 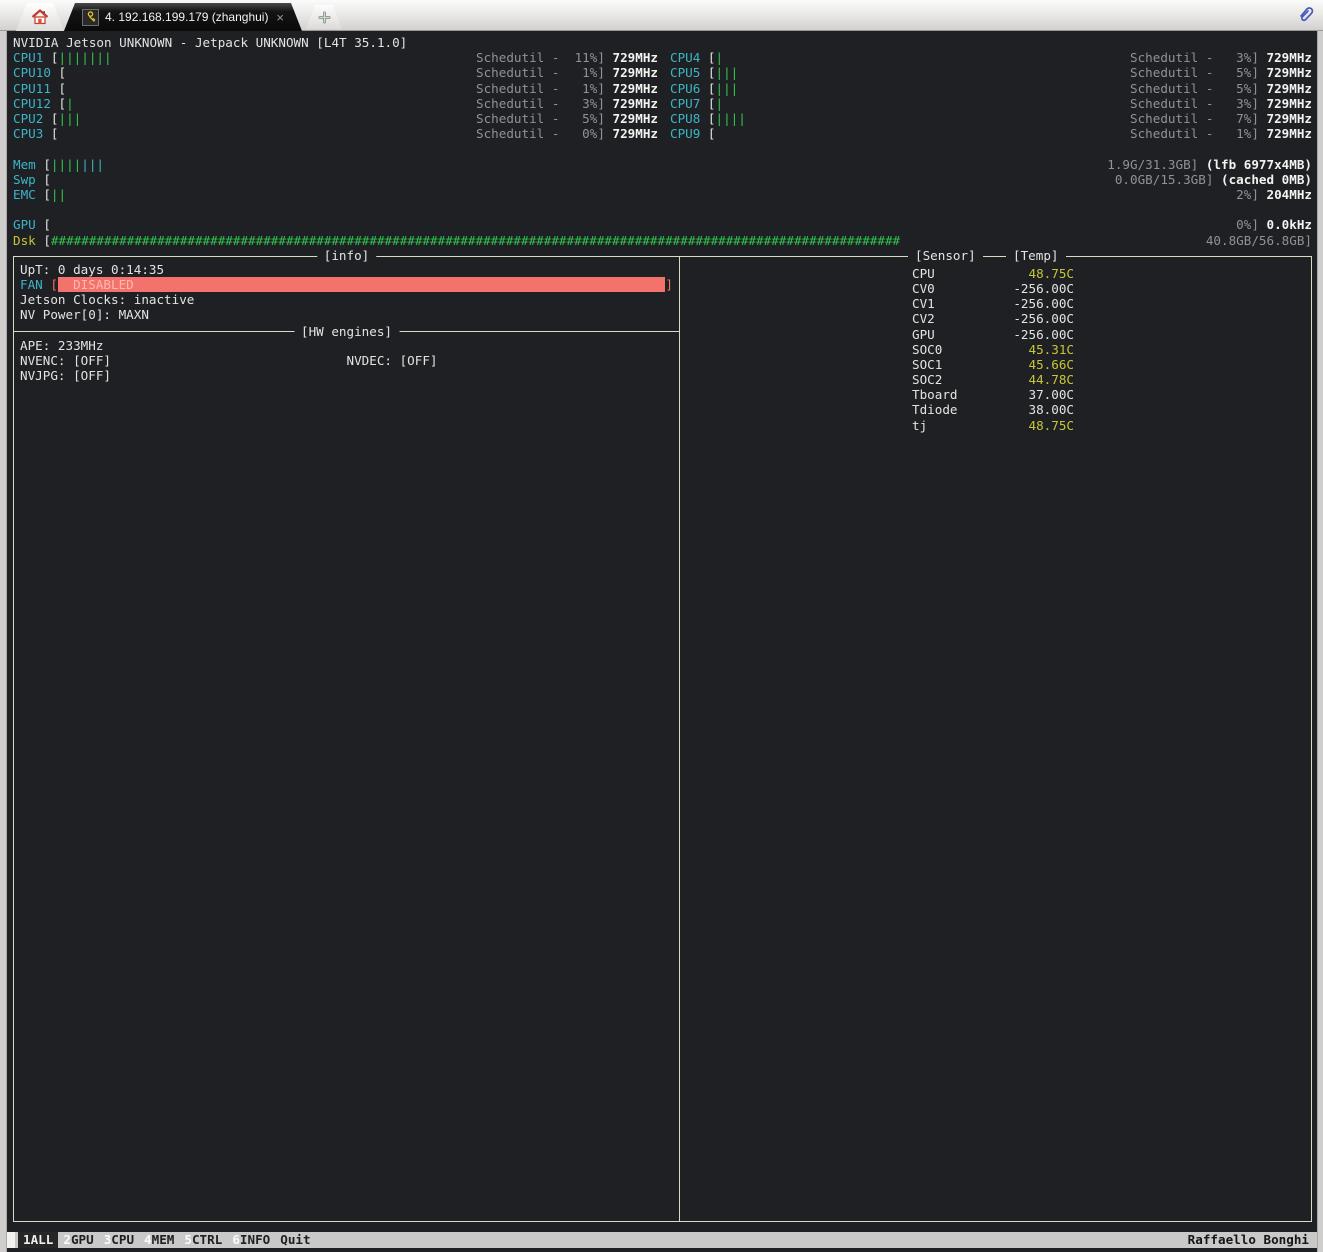 What do you see at coordinates (280, 17) in the screenshot?
I see `close-icon: ×` at bounding box center [280, 17].